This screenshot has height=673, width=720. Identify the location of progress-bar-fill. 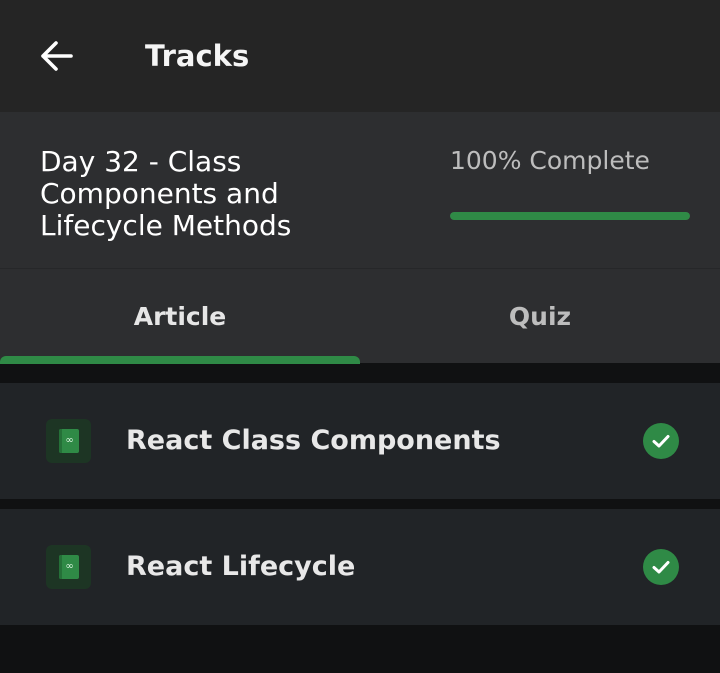
(570, 216).